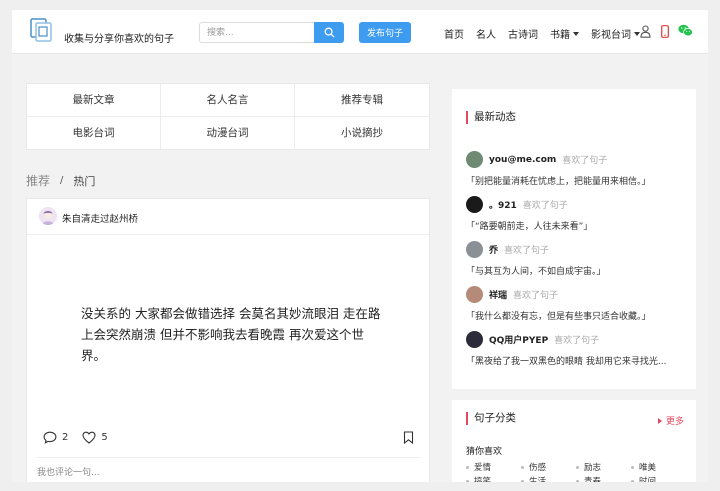  Describe the element at coordinates (576, 33) in the screenshot. I see `chevron-down-icon` at that location.